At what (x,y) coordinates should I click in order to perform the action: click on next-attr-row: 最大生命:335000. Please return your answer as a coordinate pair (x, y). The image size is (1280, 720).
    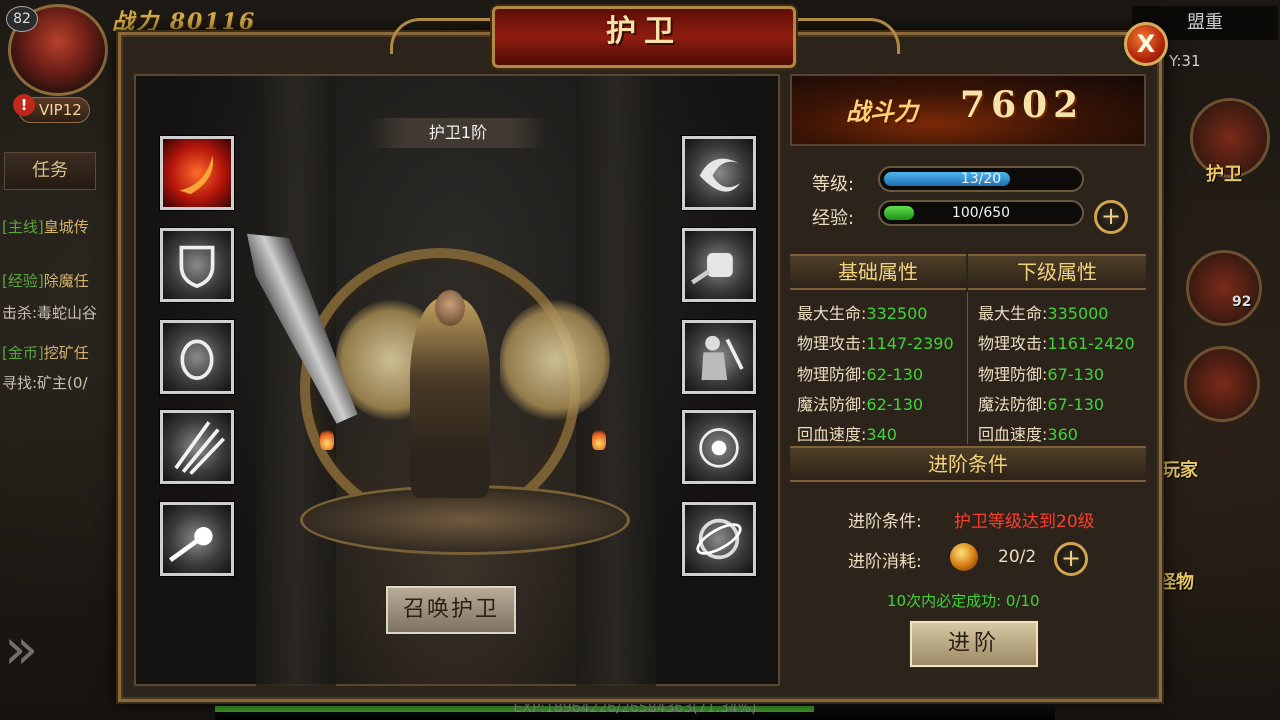
    Looking at the image, I should click on (1043, 312).